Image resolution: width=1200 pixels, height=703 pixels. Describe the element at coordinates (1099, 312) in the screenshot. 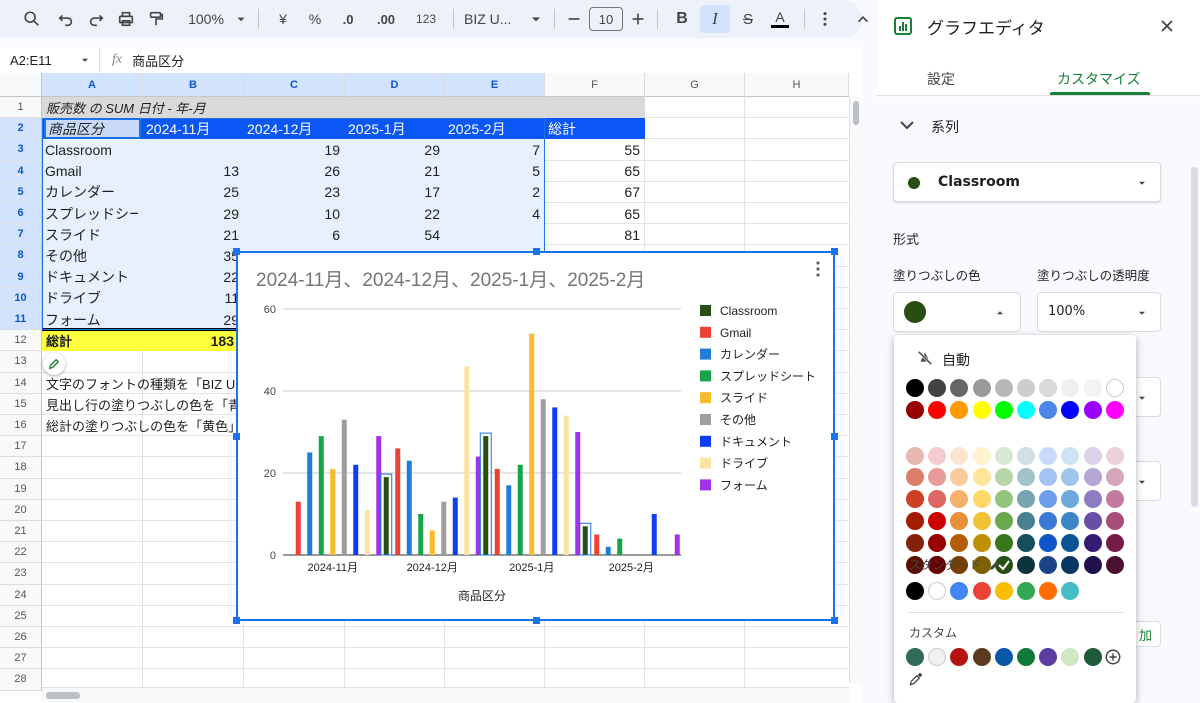

I see `fill-opacity-select: 100%` at that location.